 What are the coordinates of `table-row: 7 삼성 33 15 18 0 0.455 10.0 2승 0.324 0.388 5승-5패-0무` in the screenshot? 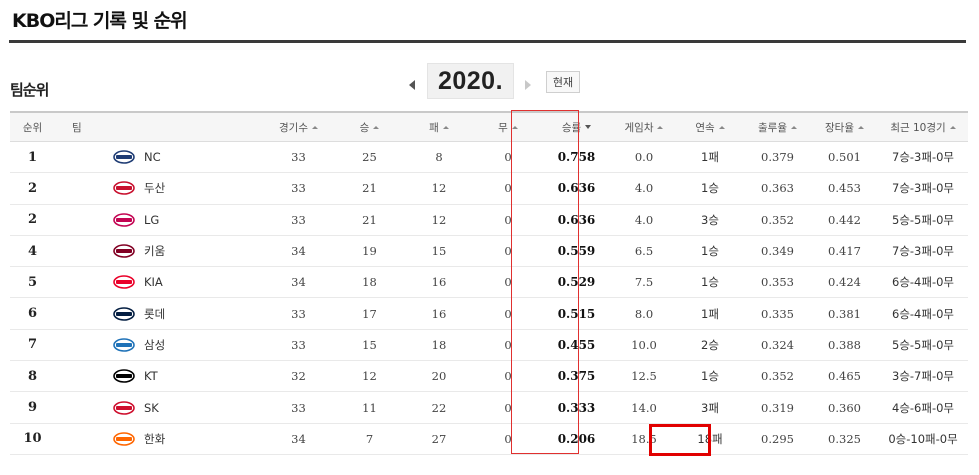 It's located at (489, 346).